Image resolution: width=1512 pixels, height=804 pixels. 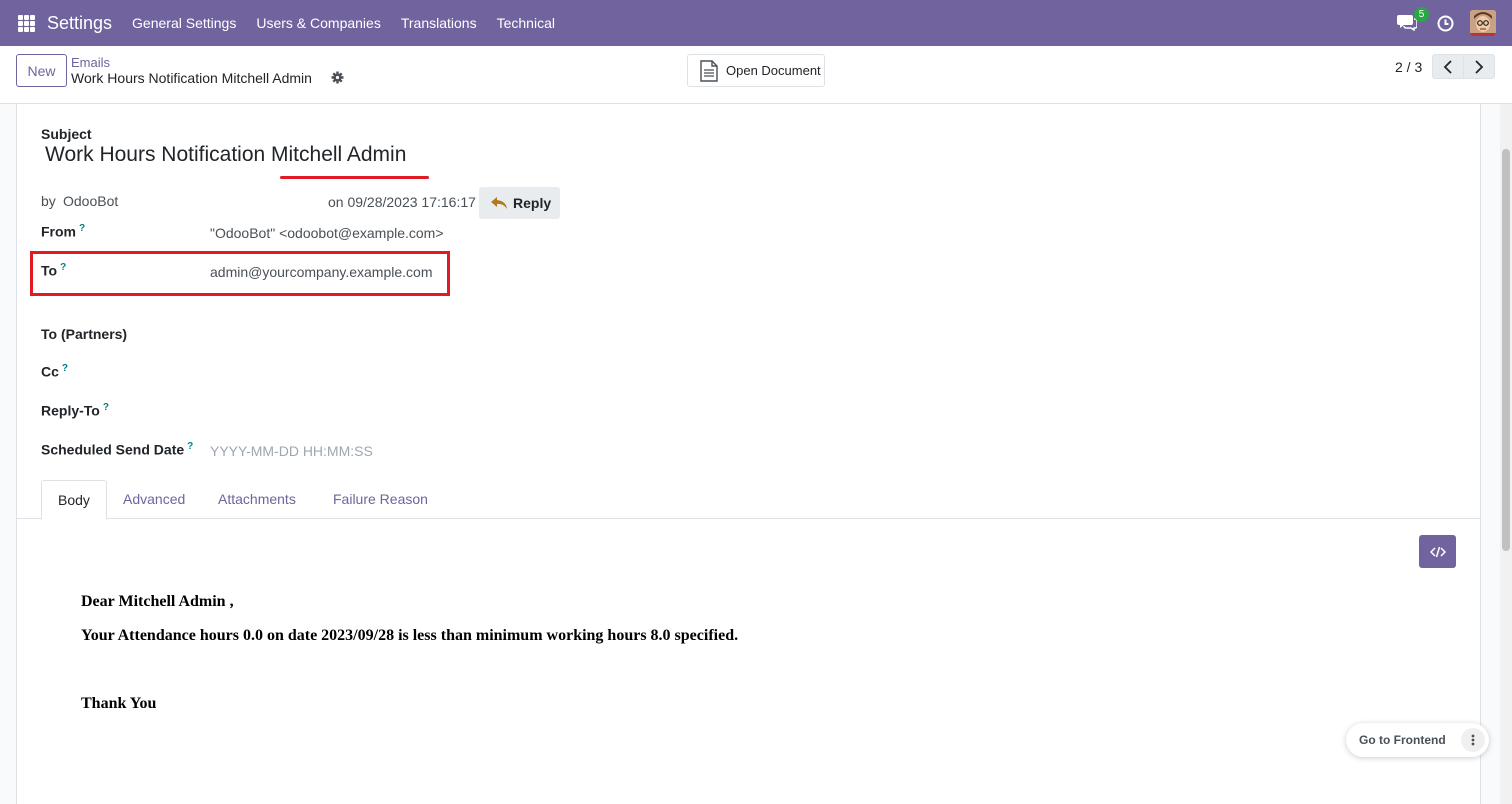 I want to click on chat-icon: 5, so click(x=1413, y=19).